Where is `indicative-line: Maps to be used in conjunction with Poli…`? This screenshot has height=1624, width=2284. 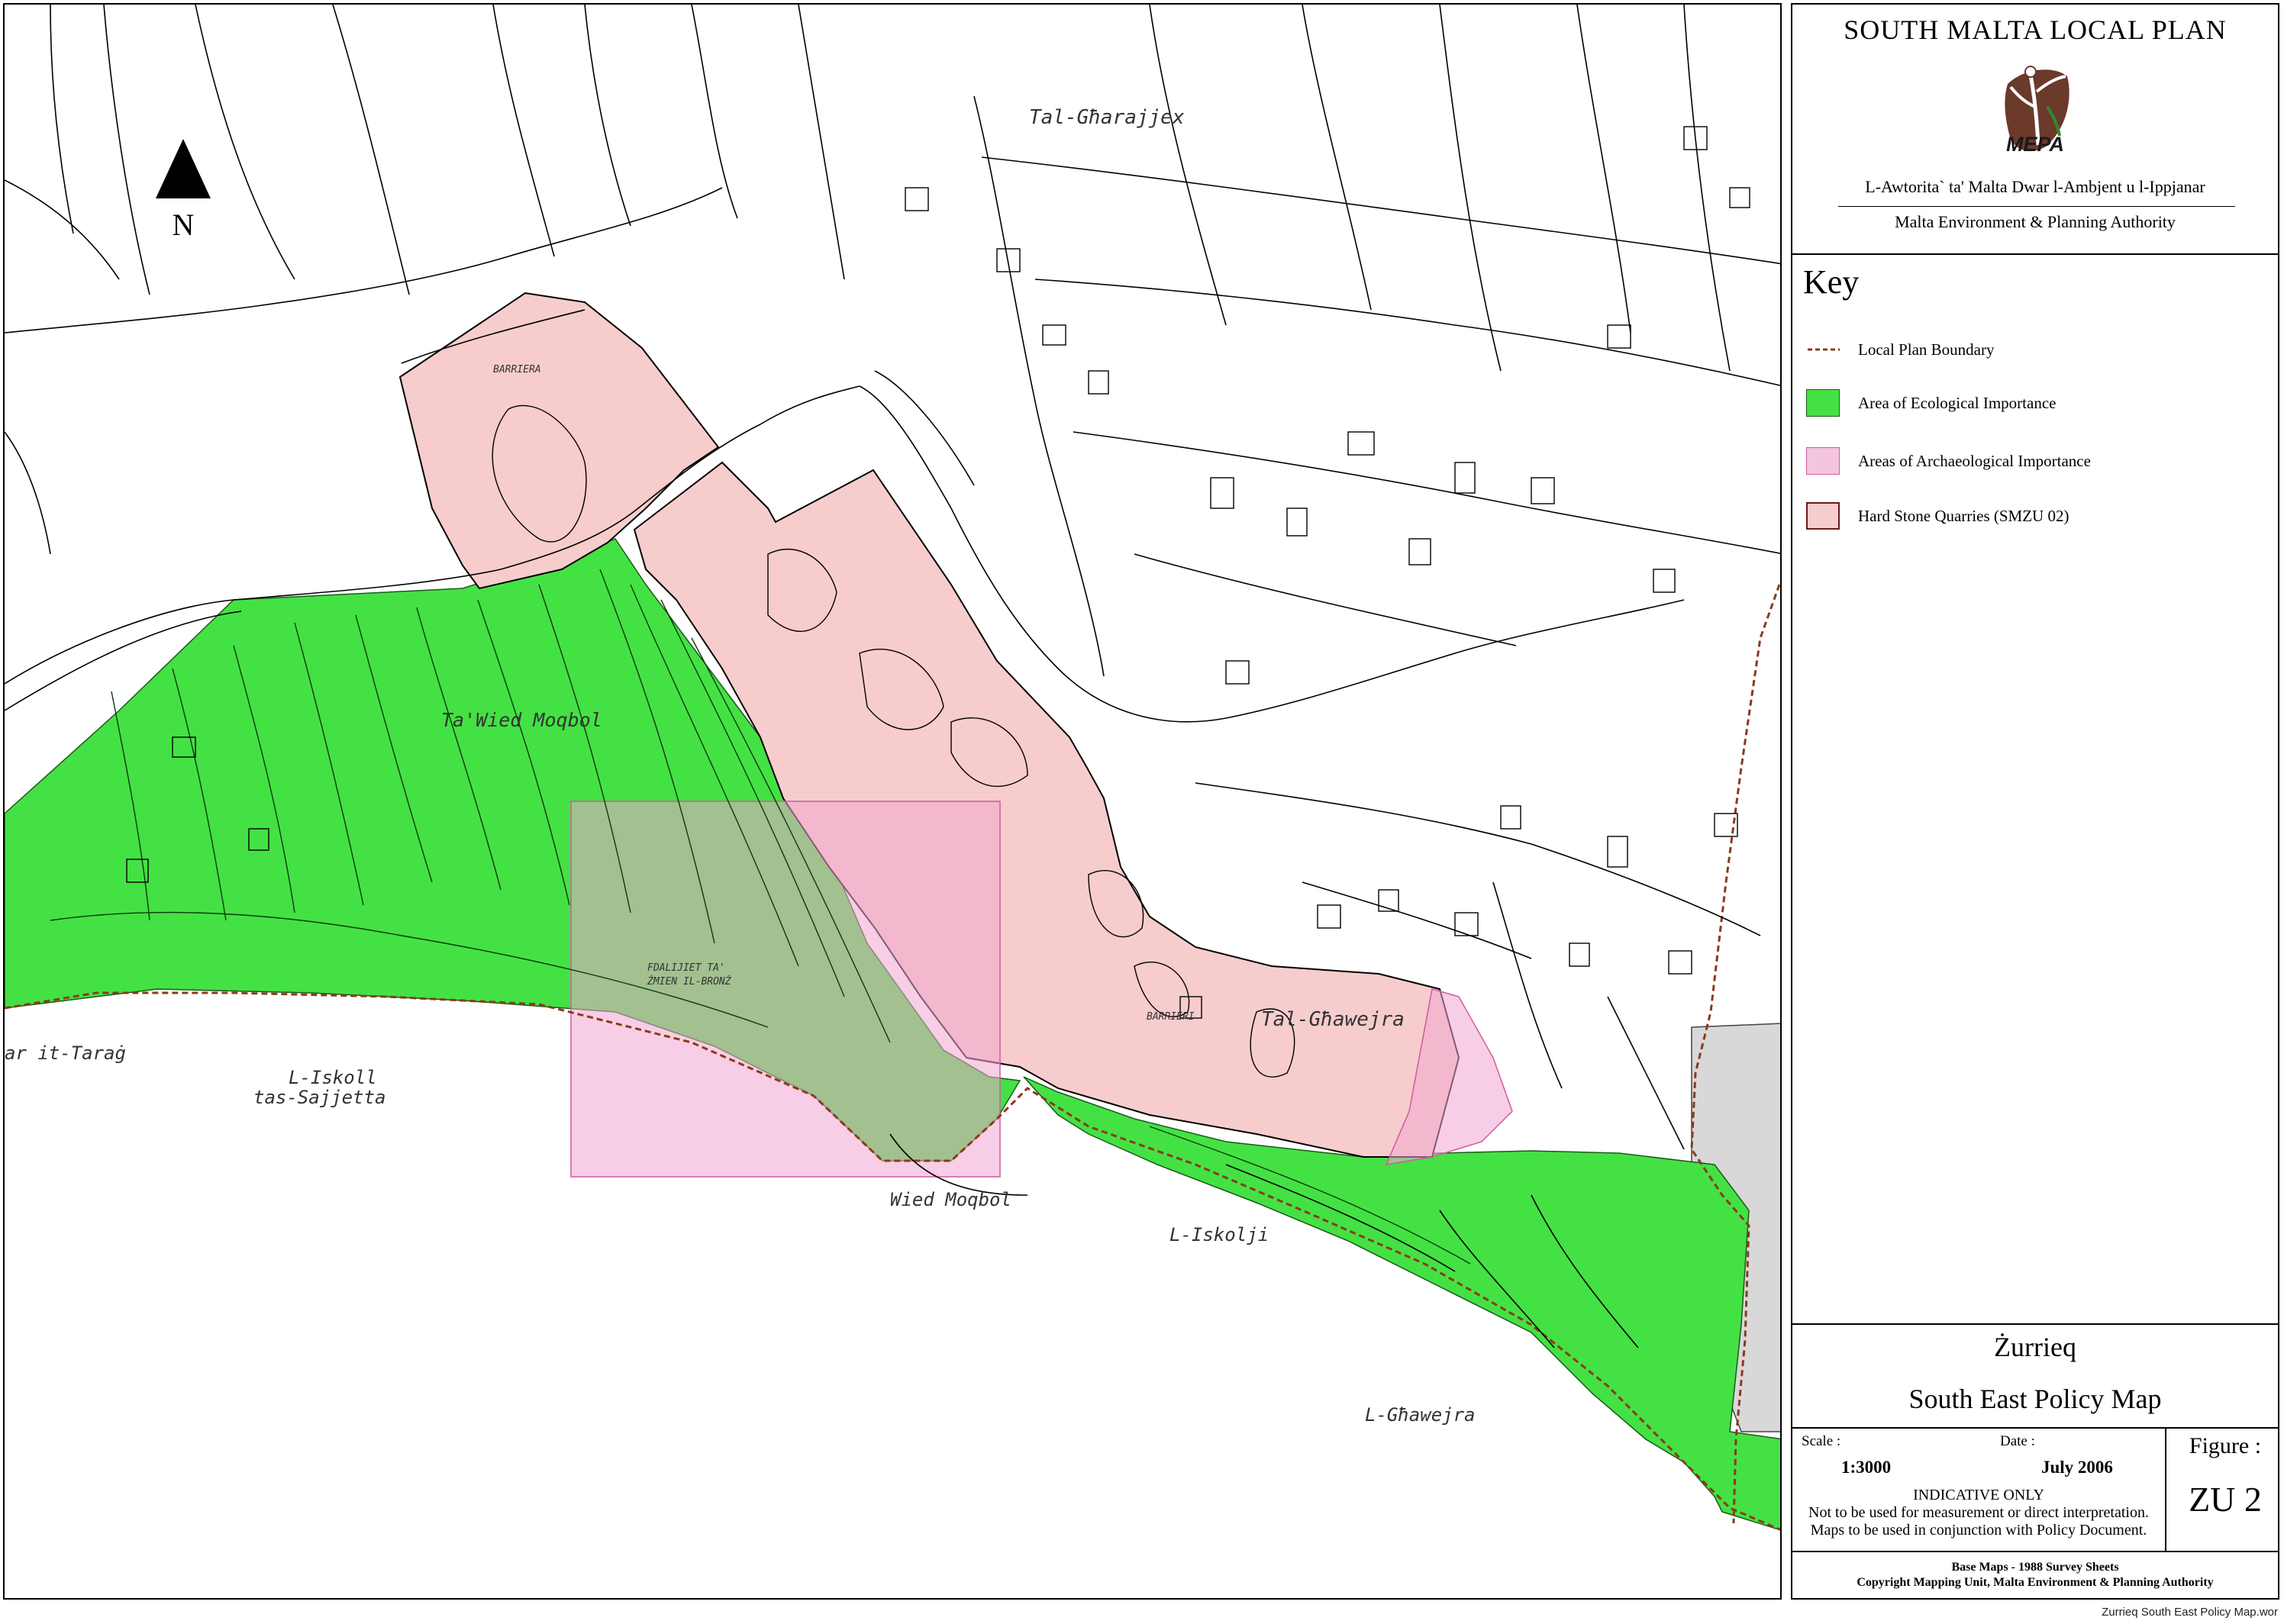 indicative-line: Maps to be used in conjunction with Poli… is located at coordinates (1979, 1530).